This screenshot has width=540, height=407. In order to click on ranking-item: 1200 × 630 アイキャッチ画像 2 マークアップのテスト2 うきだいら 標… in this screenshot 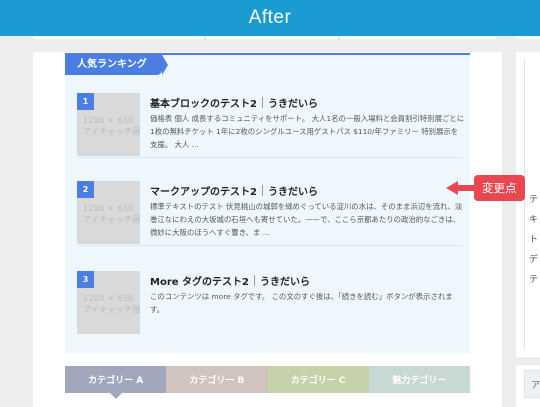, I will do `click(269, 213)`.